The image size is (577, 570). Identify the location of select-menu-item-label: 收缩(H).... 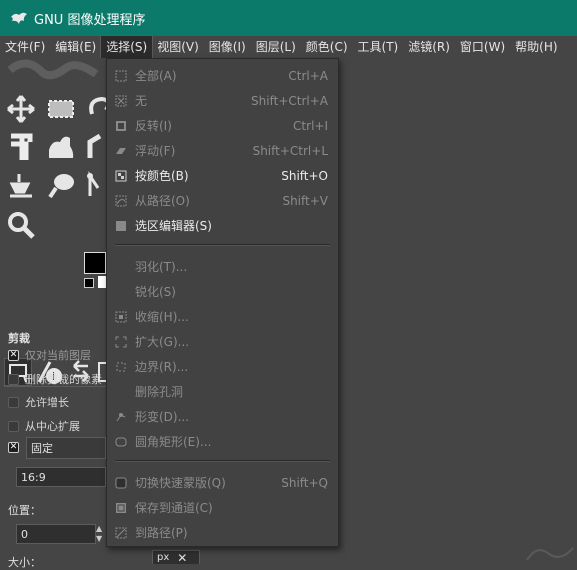
(162, 317).